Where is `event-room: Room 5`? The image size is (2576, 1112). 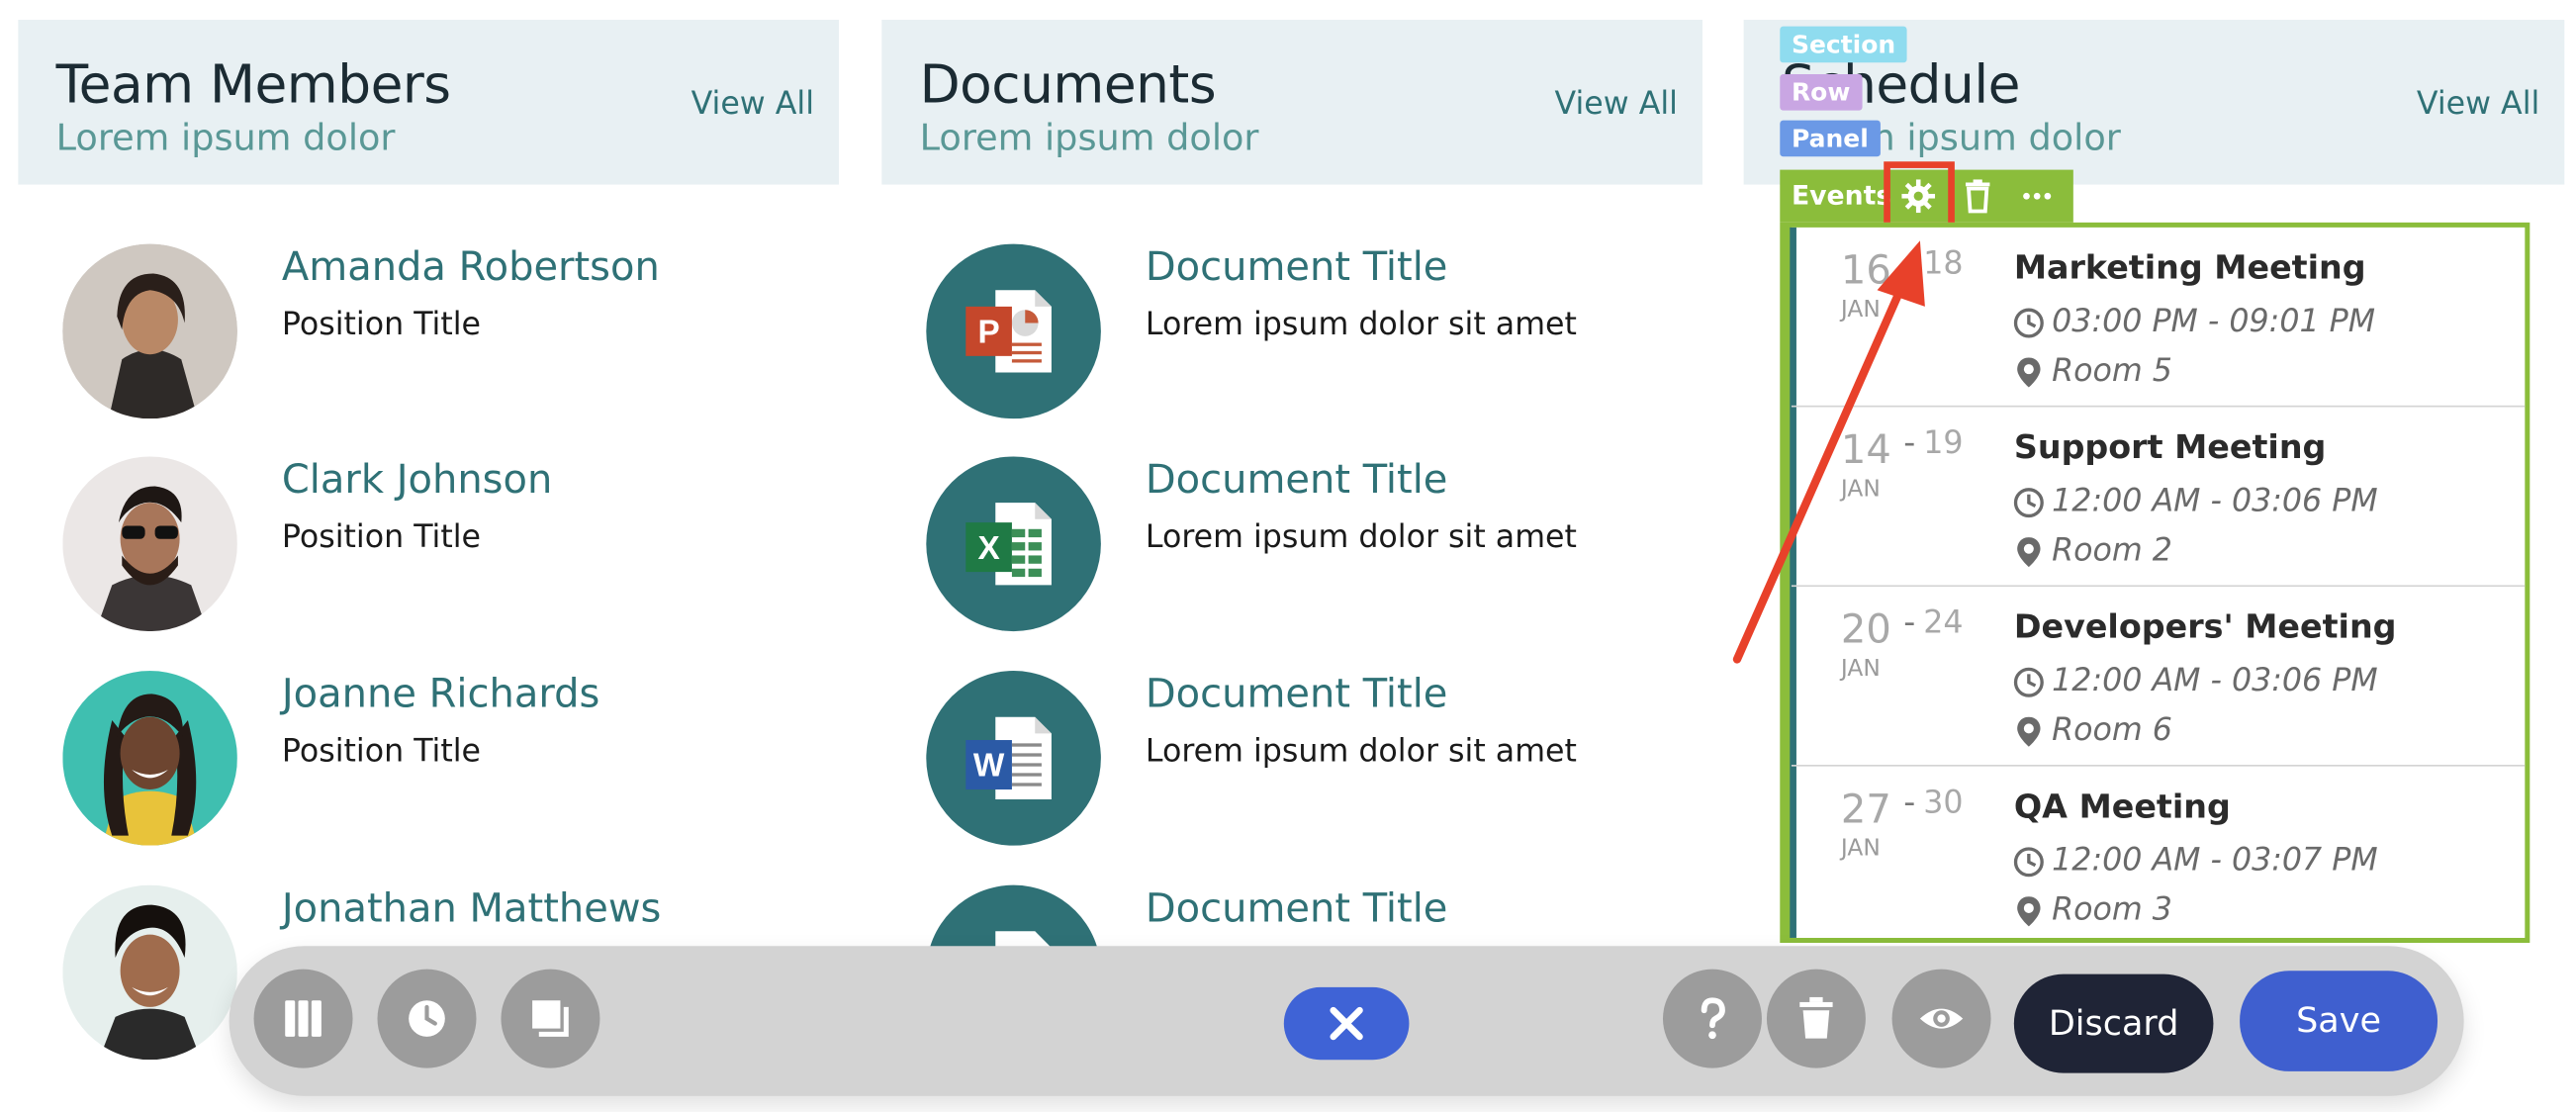 event-room: Room 5 is located at coordinates (2112, 371).